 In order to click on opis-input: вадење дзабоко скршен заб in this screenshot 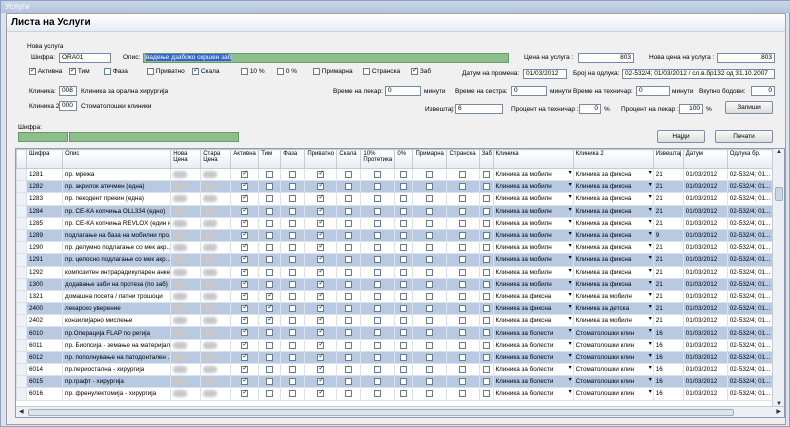, I will do `click(326, 58)`.